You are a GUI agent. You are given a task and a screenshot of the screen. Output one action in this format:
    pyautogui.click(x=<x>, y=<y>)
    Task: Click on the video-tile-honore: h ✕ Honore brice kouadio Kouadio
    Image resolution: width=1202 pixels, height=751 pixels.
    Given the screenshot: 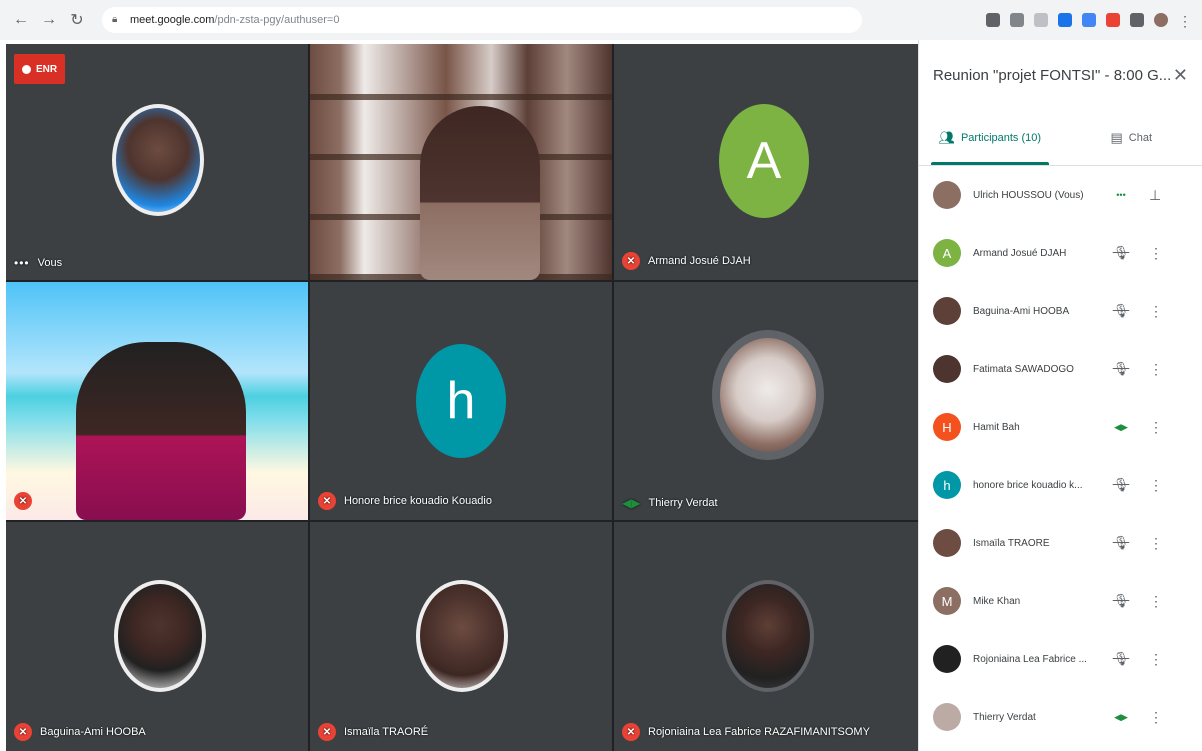 What is the action you would take?
    pyautogui.click(x=461, y=401)
    